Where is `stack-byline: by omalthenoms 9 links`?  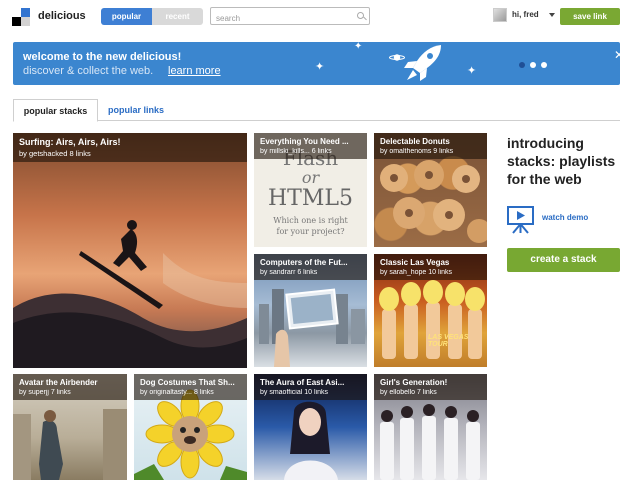
stack-byline: by omalthenoms 9 links is located at coordinates (417, 151).